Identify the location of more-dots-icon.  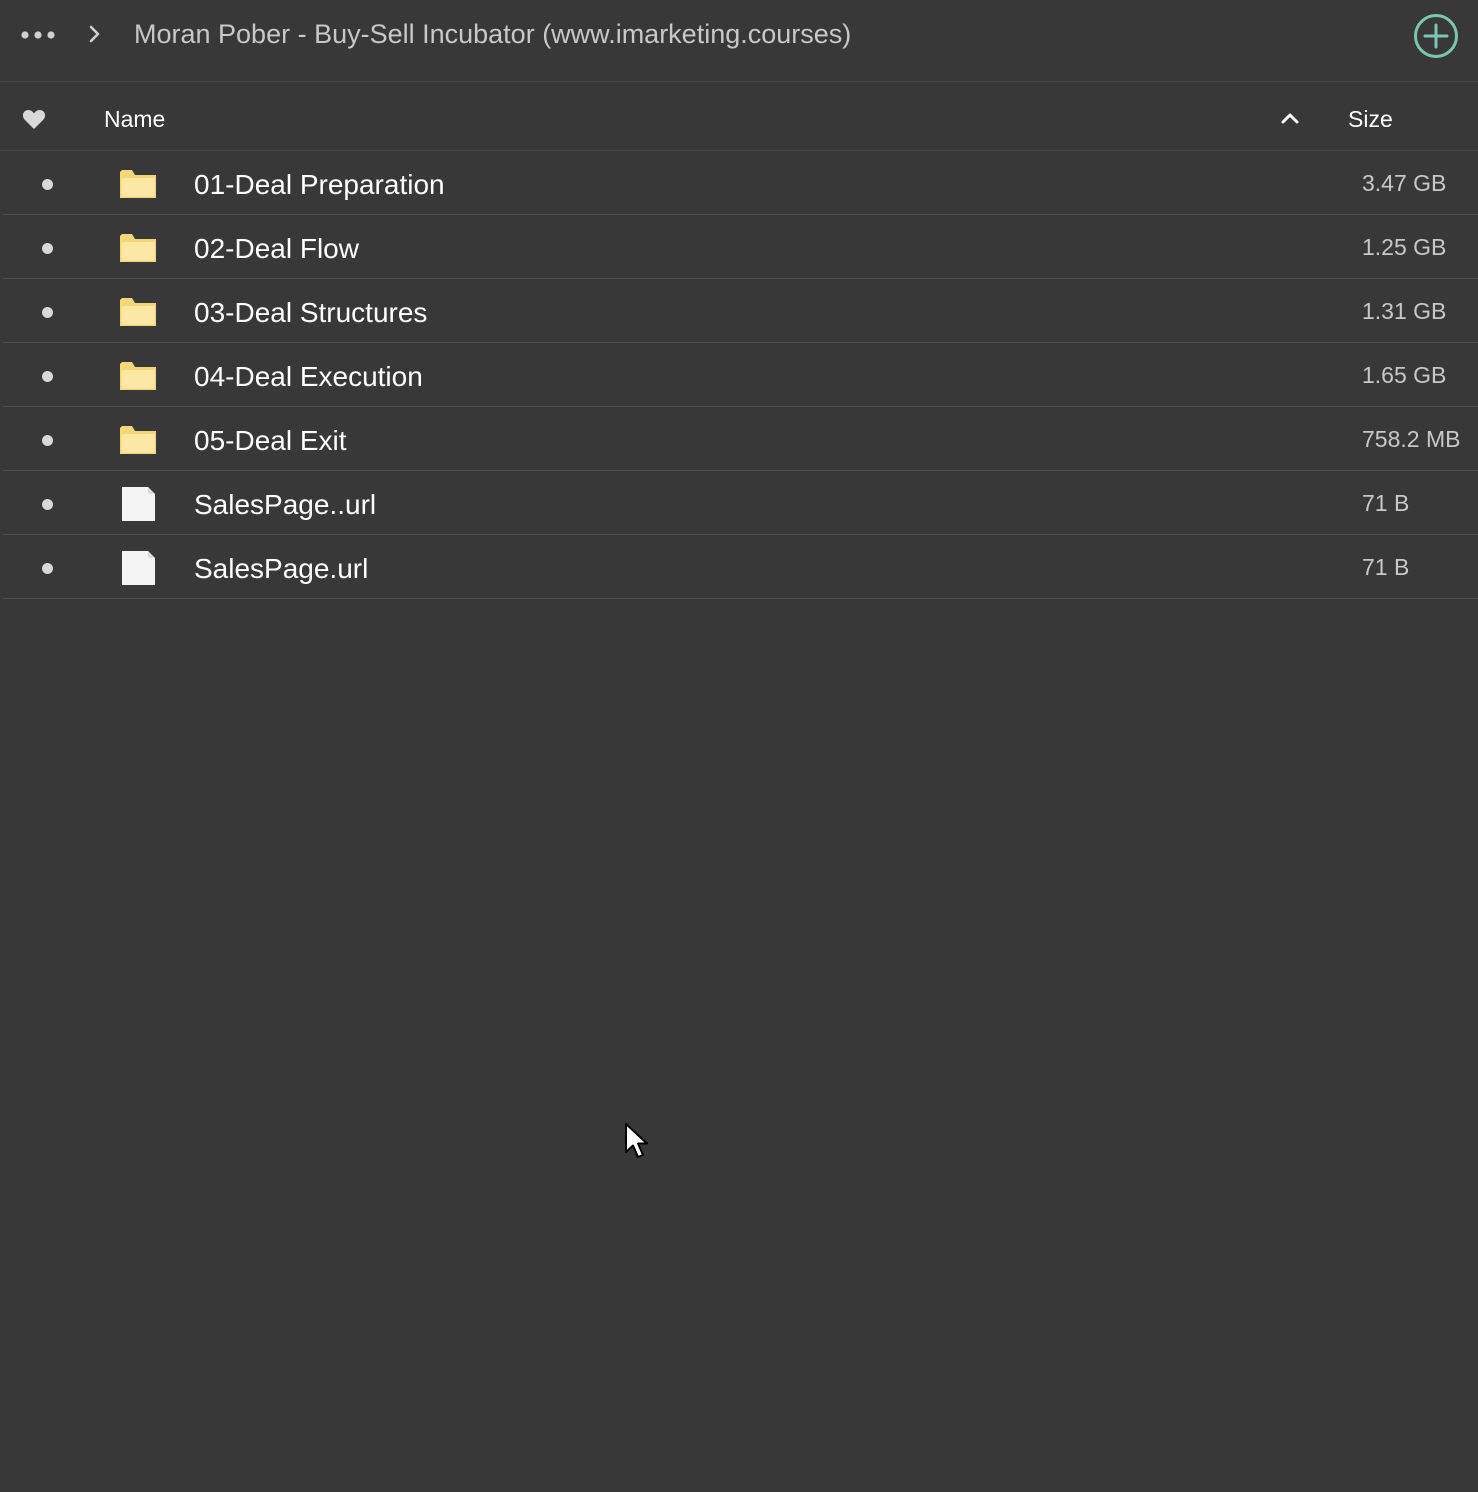
(38, 35).